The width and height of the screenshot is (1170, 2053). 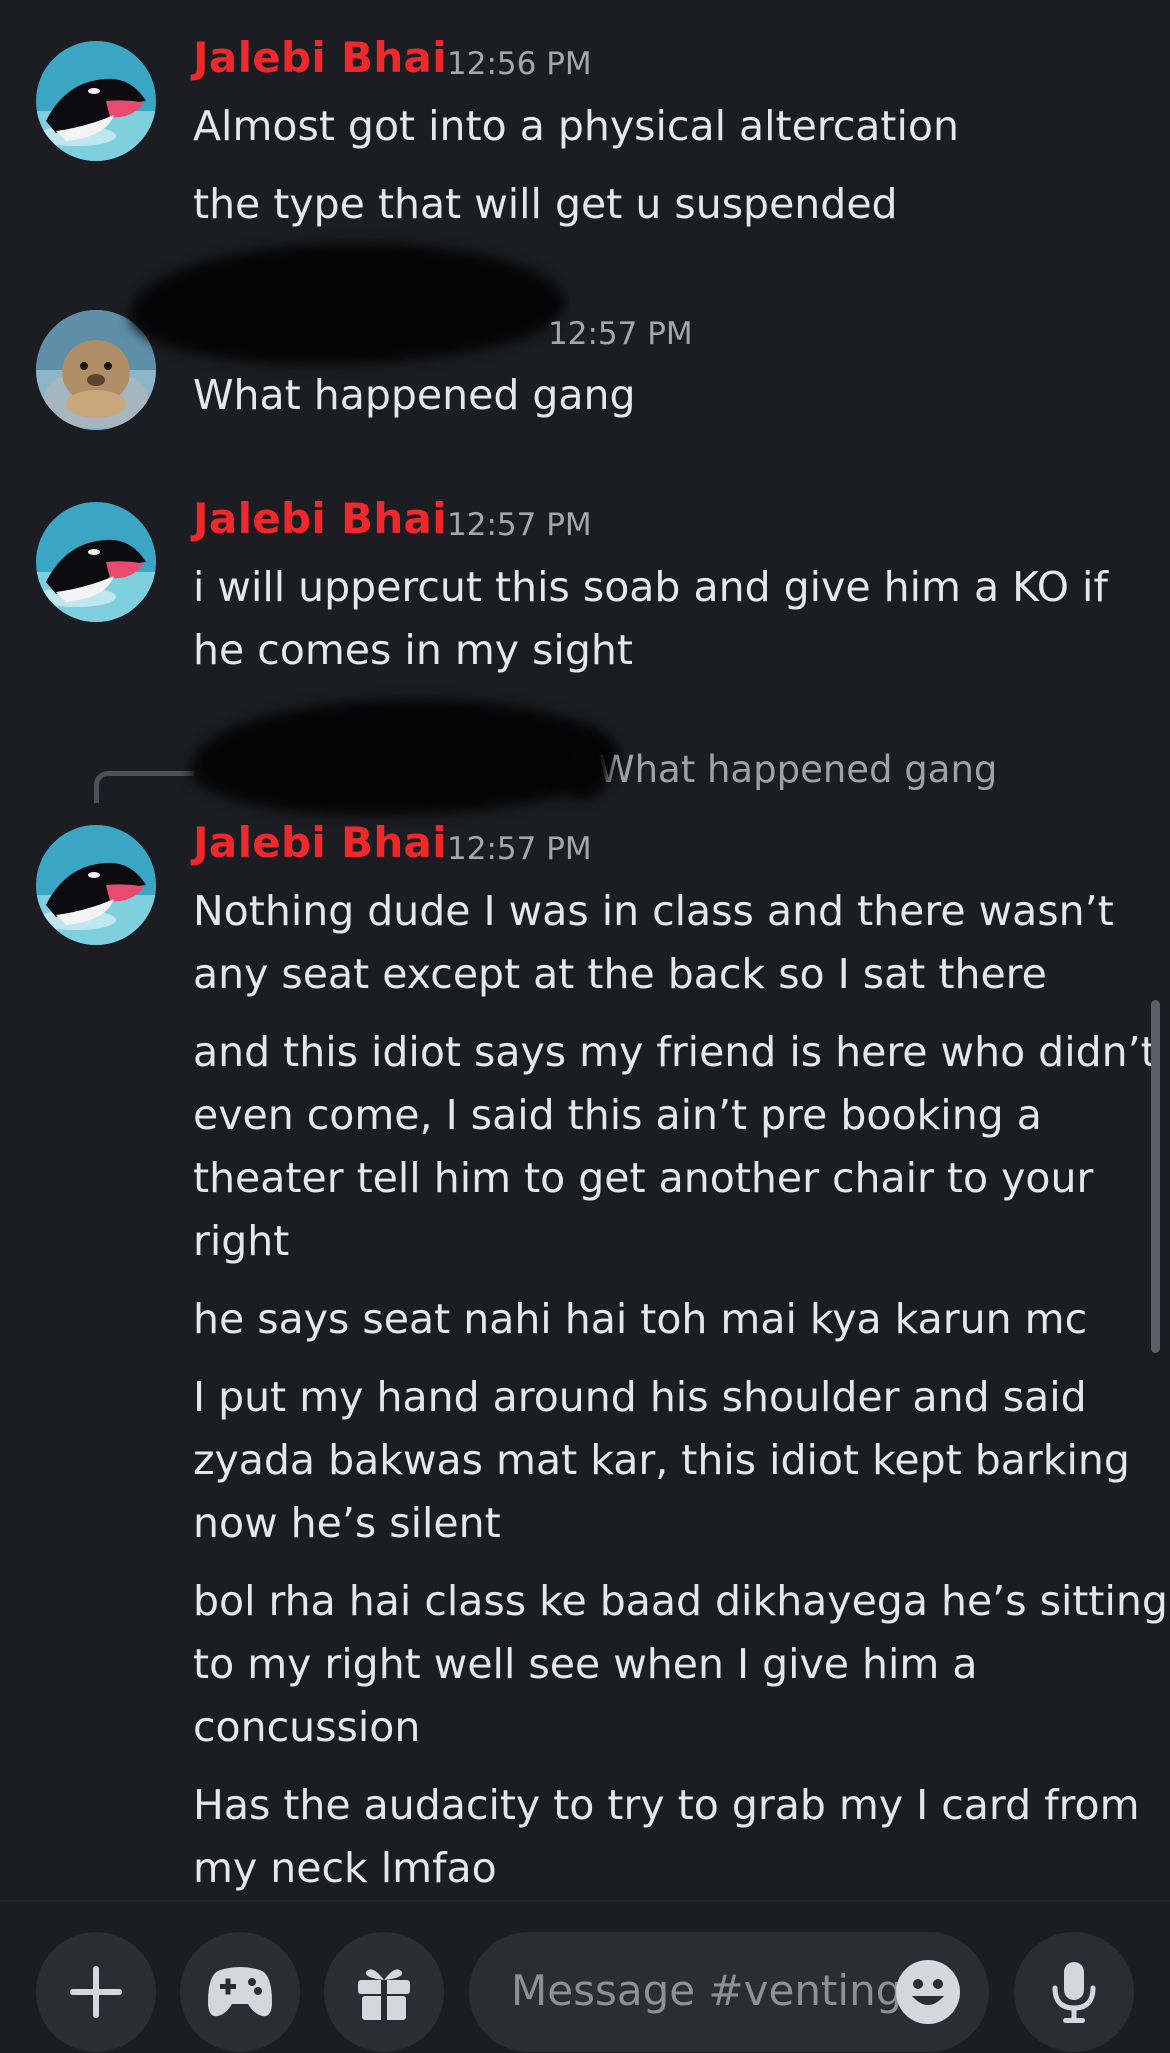 I want to click on composer-bar: Message #venting, so click(x=585, y=1976).